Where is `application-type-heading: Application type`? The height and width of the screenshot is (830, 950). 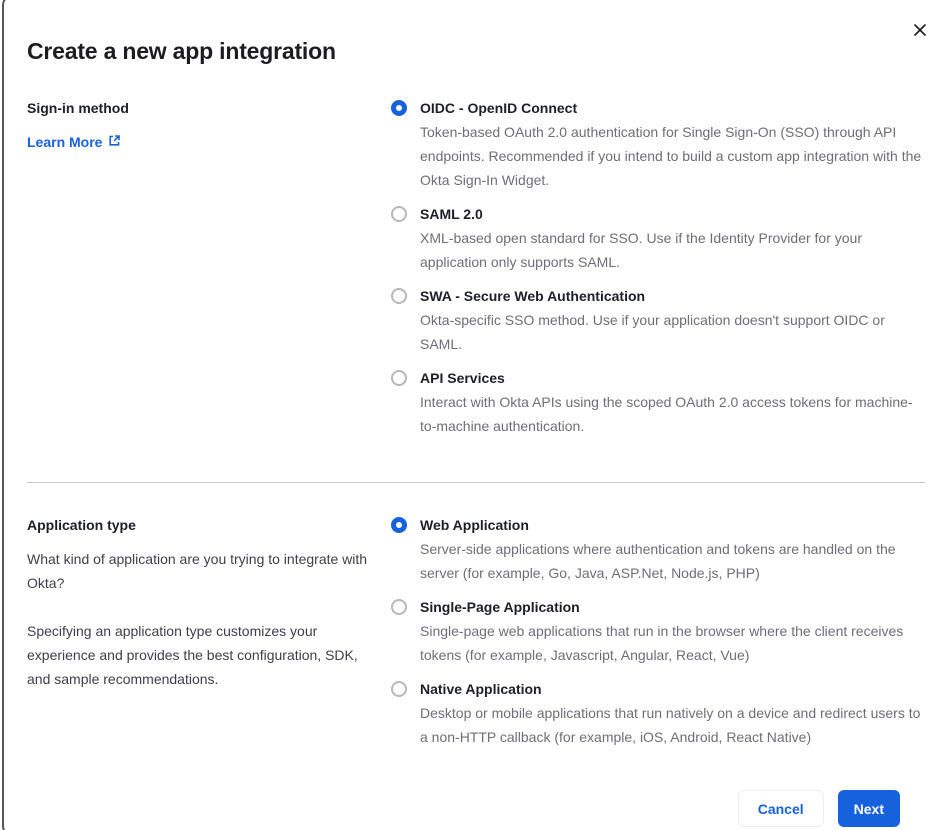
application-type-heading: Application type is located at coordinates (81, 525).